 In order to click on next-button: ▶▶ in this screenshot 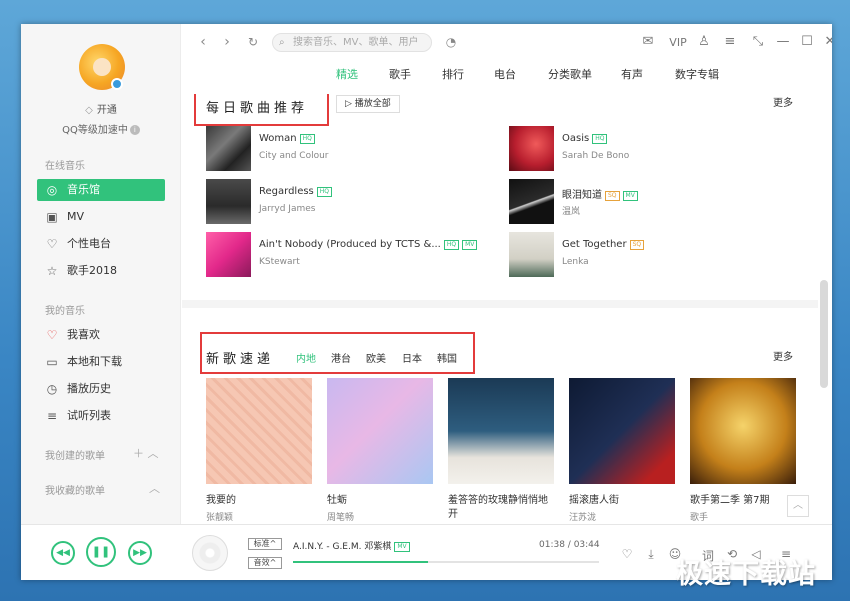, I will do `click(140, 553)`.